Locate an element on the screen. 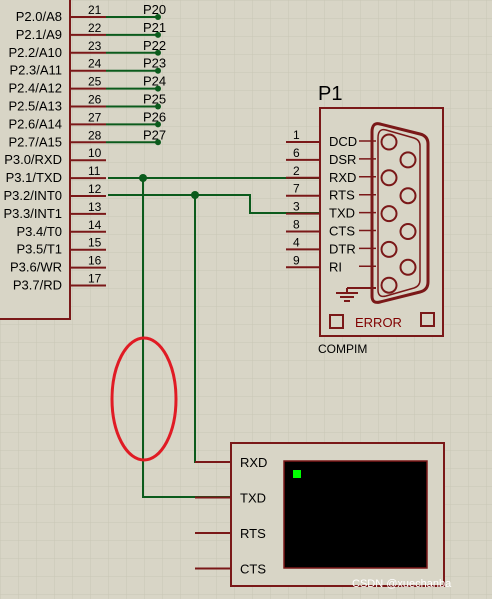 The height and width of the screenshot is (599, 492). mcu-pin-number: 16 is located at coordinates (95, 261).